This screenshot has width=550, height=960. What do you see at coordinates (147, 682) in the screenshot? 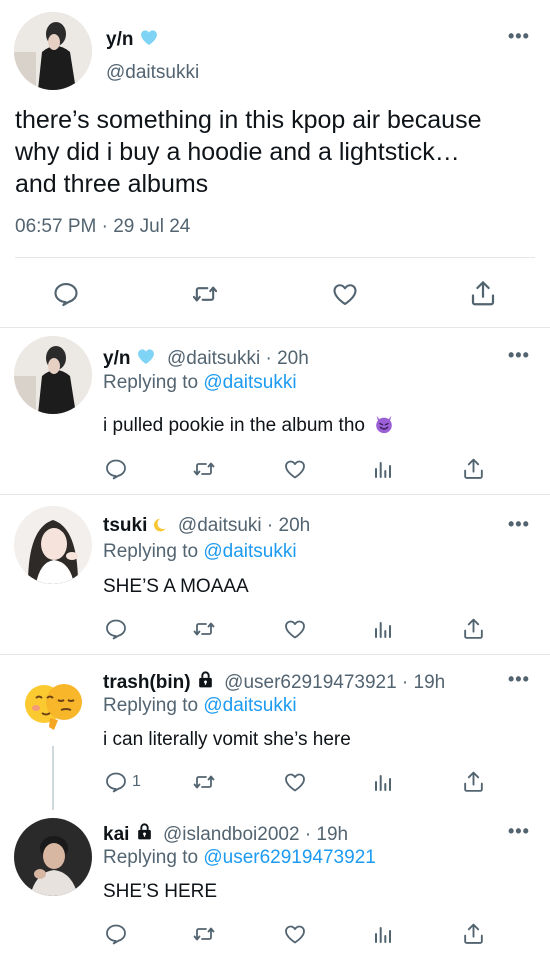
I see `display-name: trash(bin)` at bounding box center [147, 682].